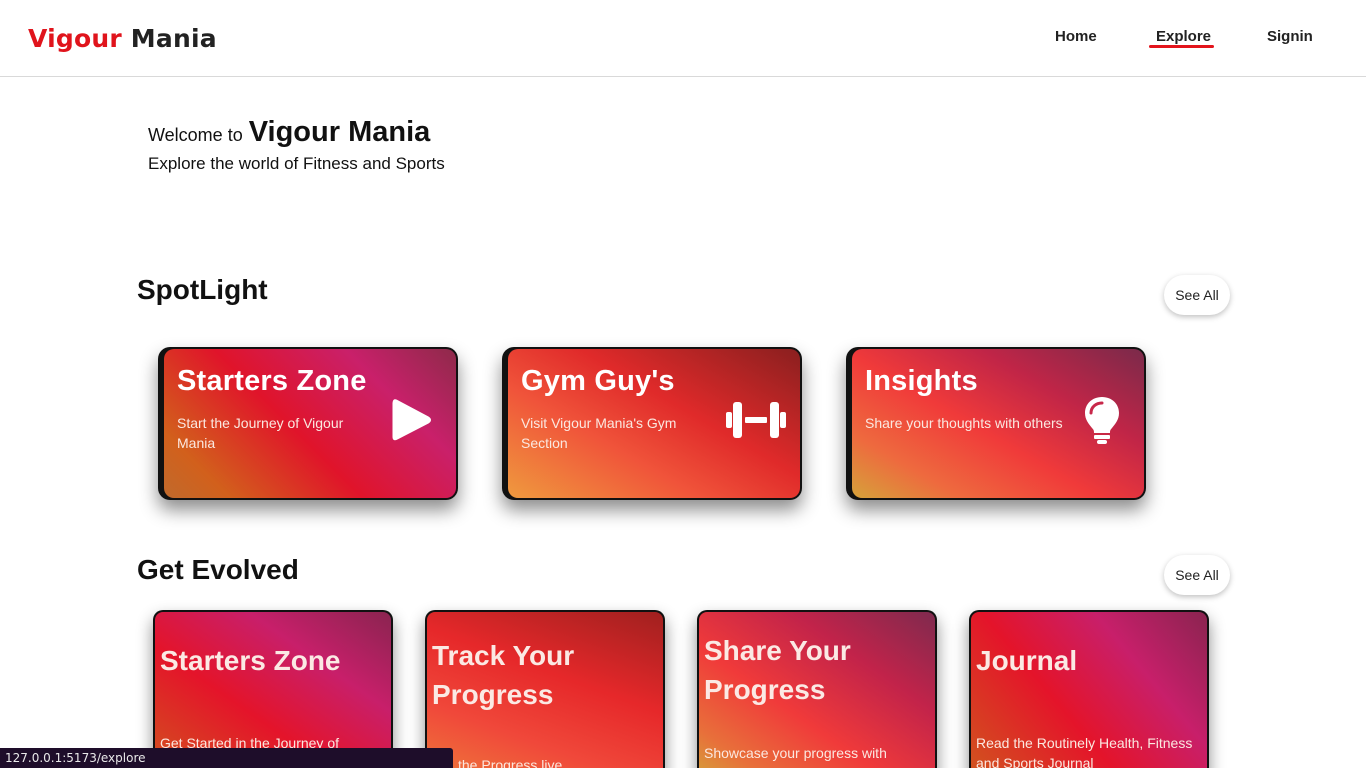  Describe the element at coordinates (296, 163) in the screenshot. I see `welcome-tagline: Explore the world of Fitness and Sports` at that location.